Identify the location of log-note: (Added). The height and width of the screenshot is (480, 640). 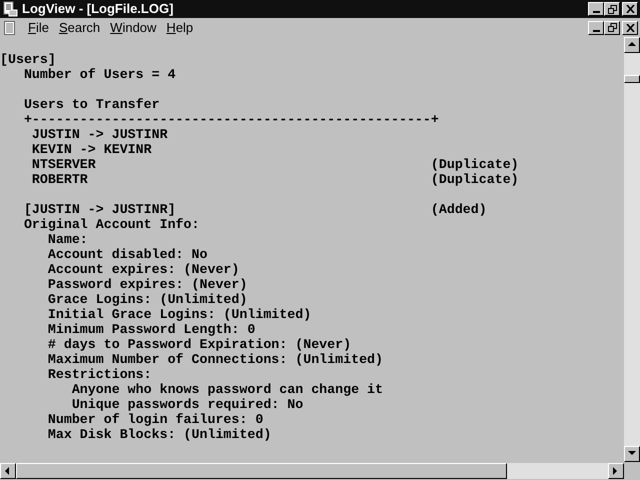
(458, 209).